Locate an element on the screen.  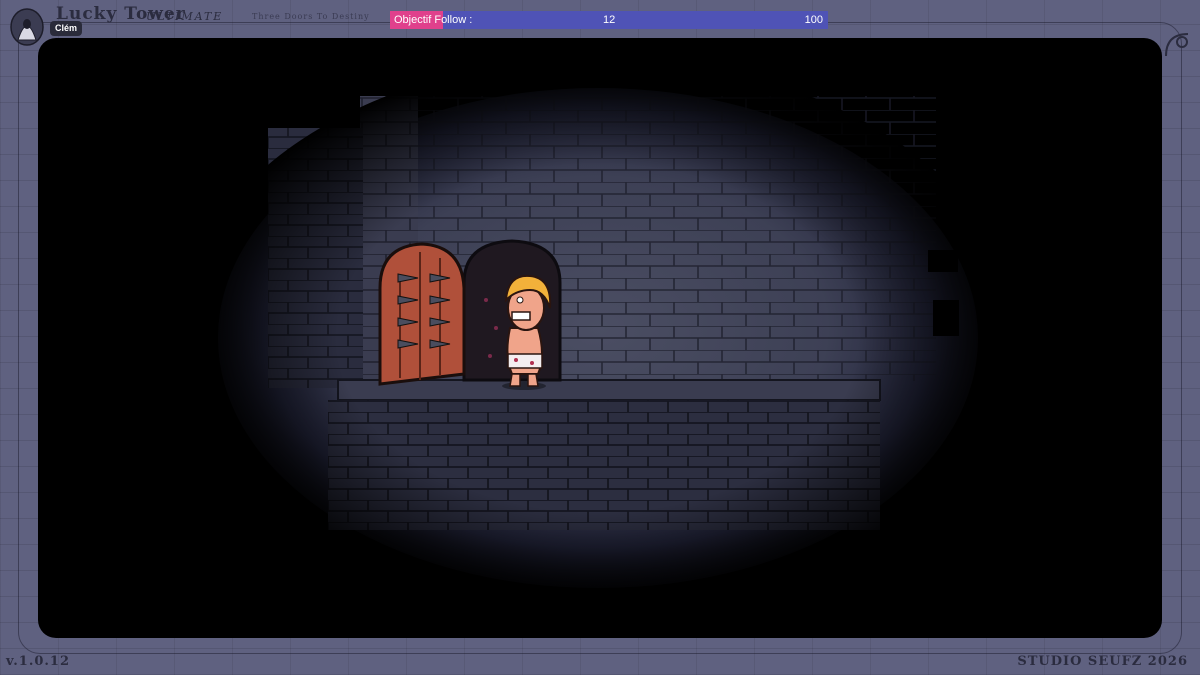
objective-max-value: 100 is located at coordinates (813, 20).